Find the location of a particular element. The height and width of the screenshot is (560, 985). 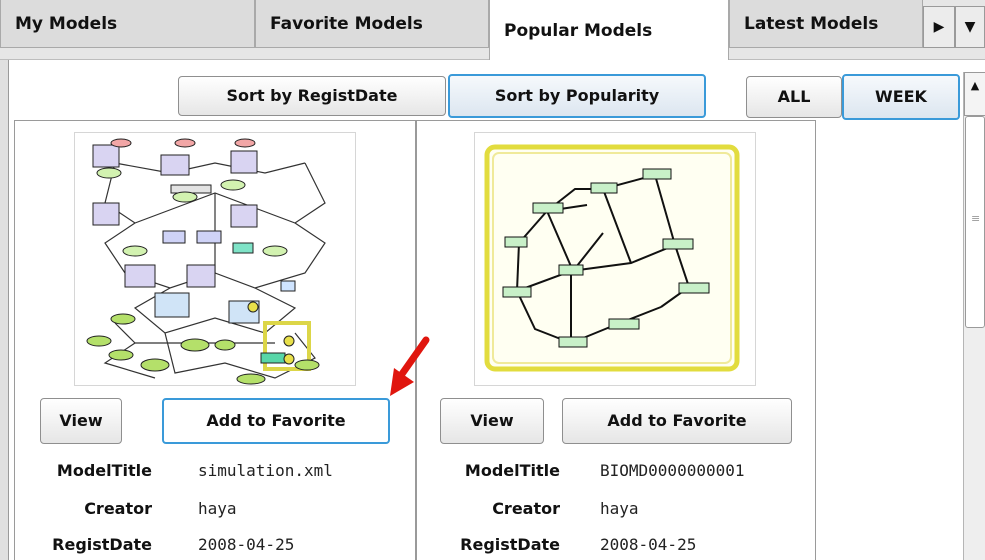

tab-my-models: My Models is located at coordinates (127, 24).